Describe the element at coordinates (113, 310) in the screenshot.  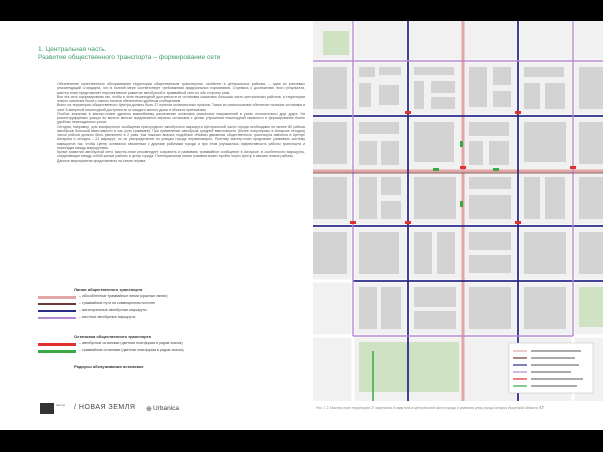
I see `legend-label: – магистральные автобусные маршруты` at that location.